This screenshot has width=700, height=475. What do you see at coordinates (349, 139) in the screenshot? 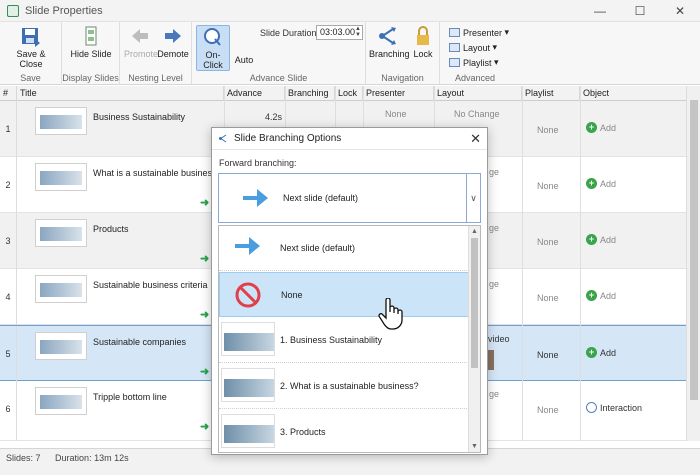
I see `dialog-header: Slide Branching Options ✕` at bounding box center [349, 139].